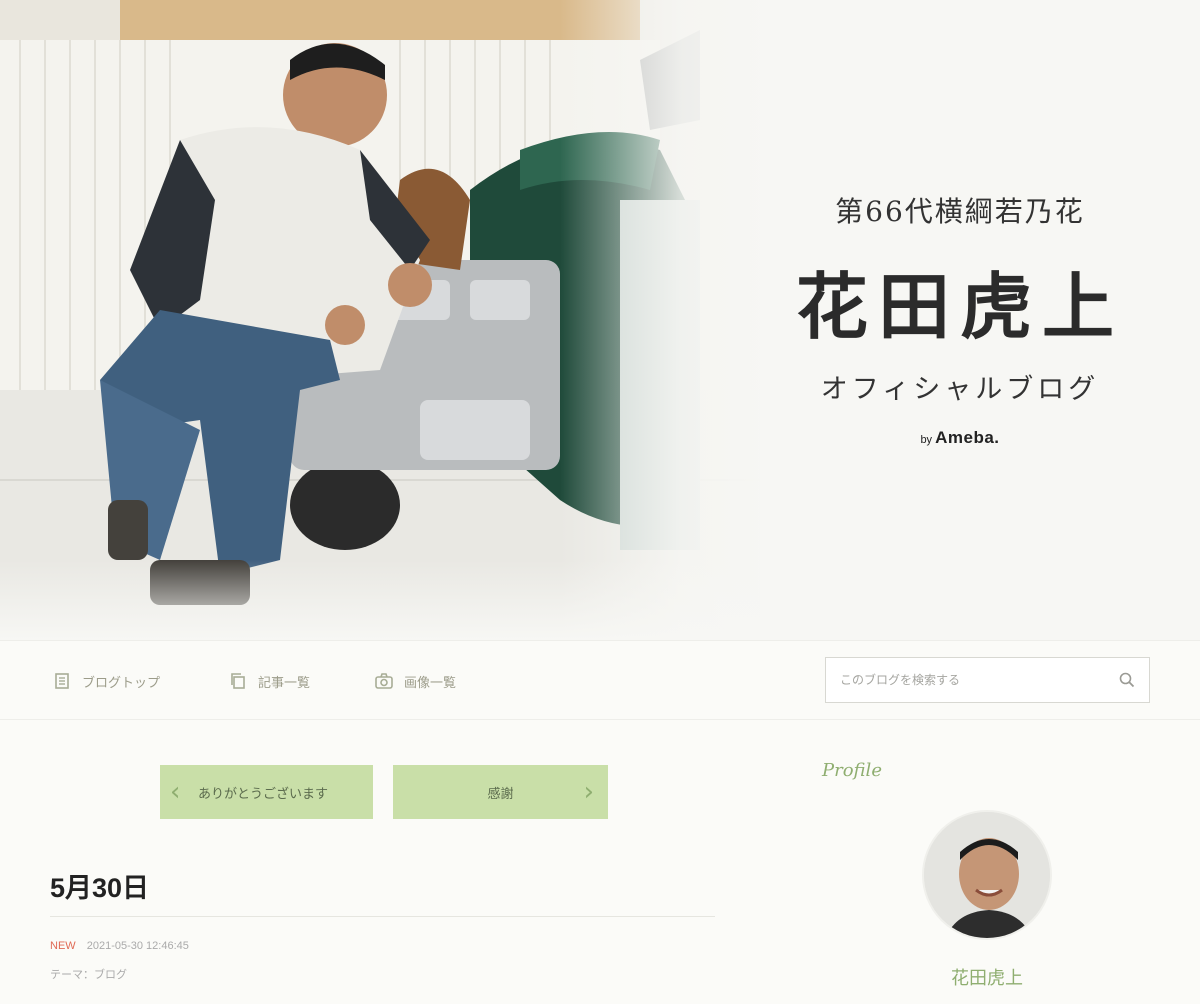  I want to click on ameba-logo: by Ameba., so click(960, 438).